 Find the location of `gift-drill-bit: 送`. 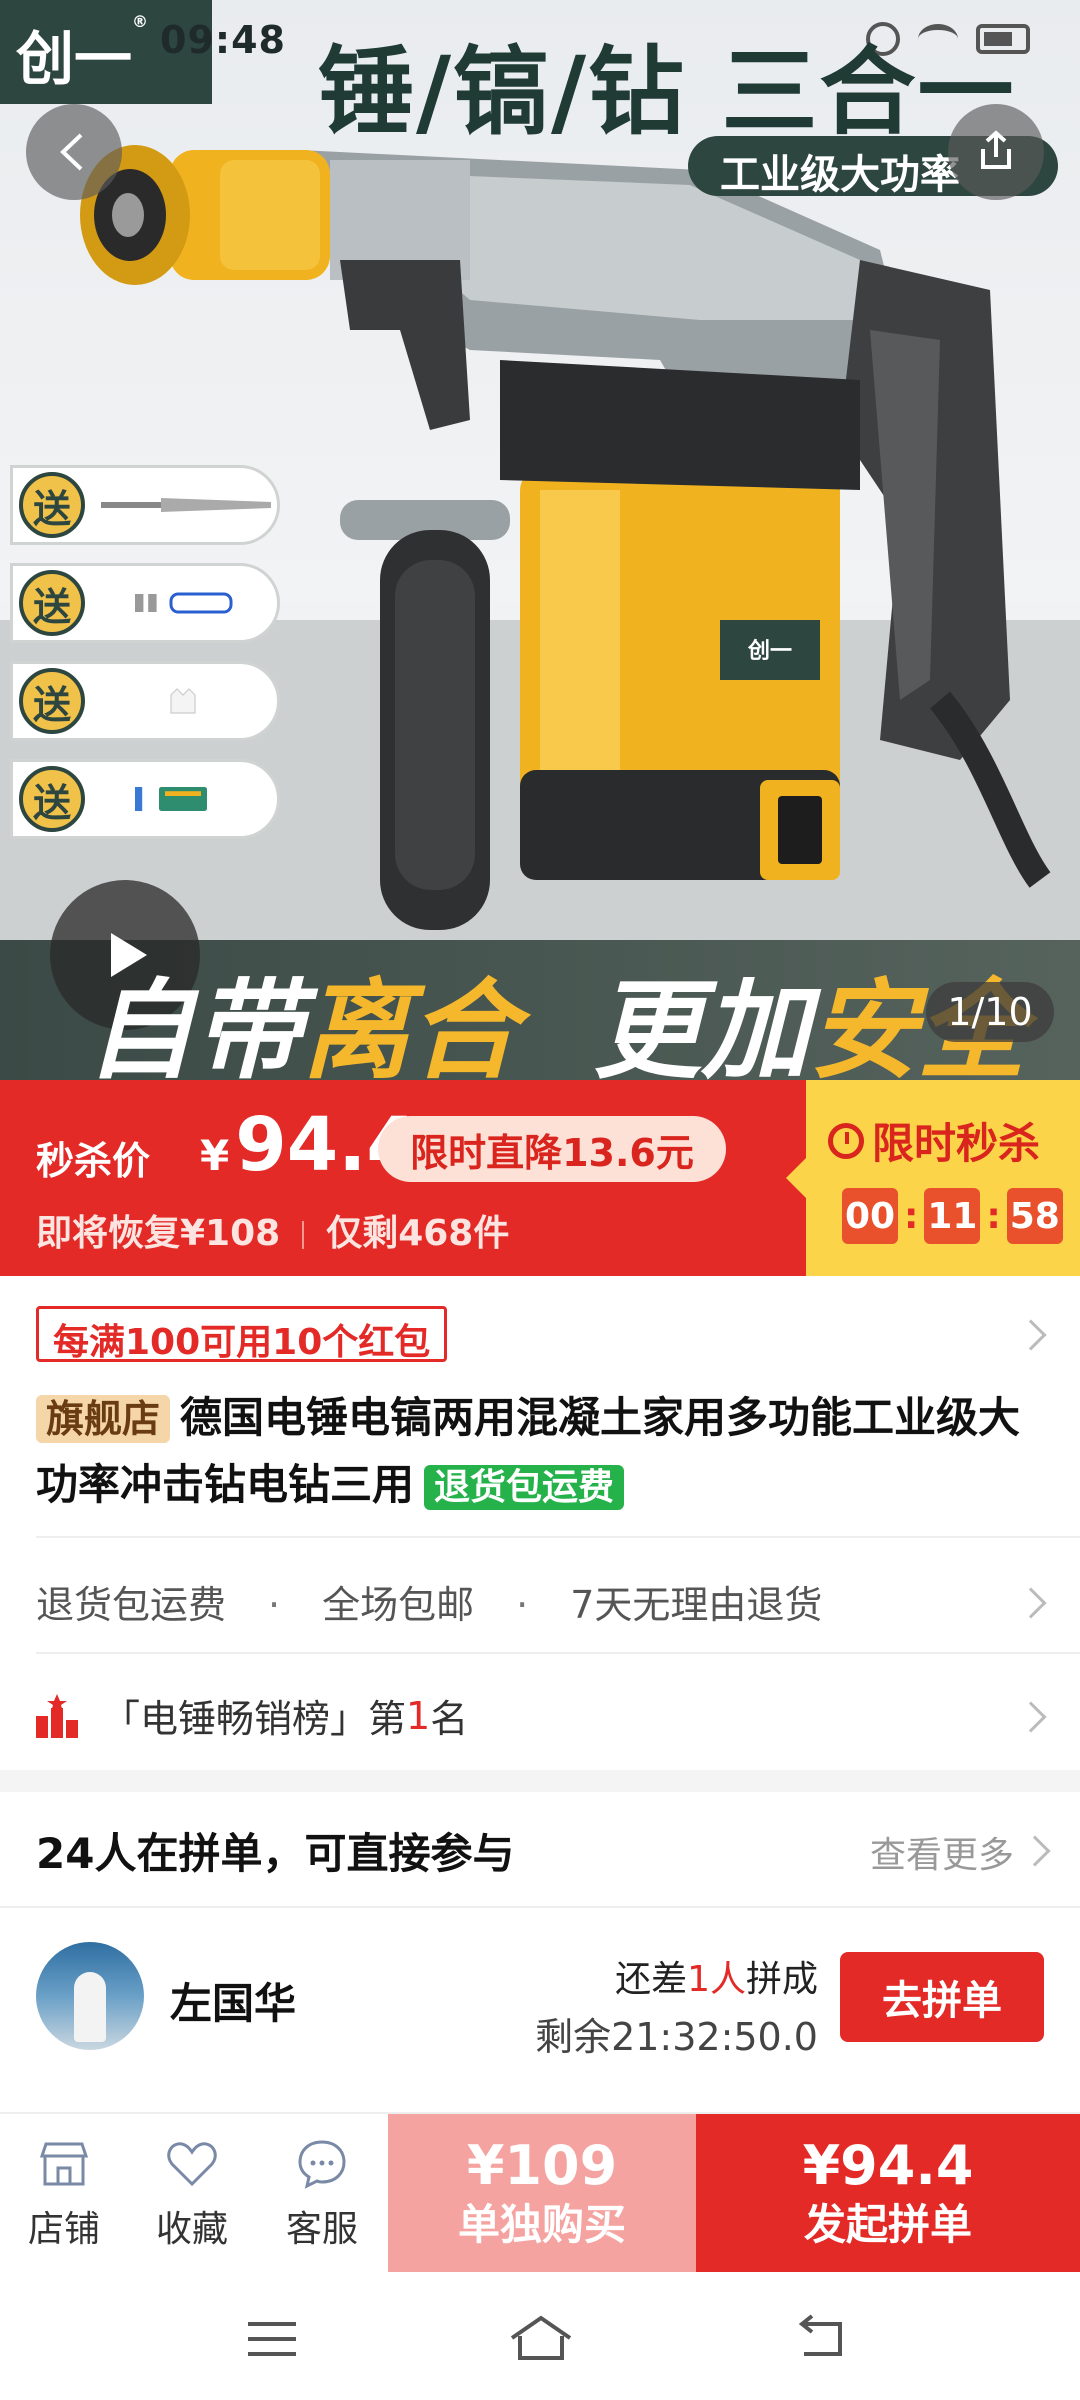

gift-drill-bit: 送 is located at coordinates (145, 505).